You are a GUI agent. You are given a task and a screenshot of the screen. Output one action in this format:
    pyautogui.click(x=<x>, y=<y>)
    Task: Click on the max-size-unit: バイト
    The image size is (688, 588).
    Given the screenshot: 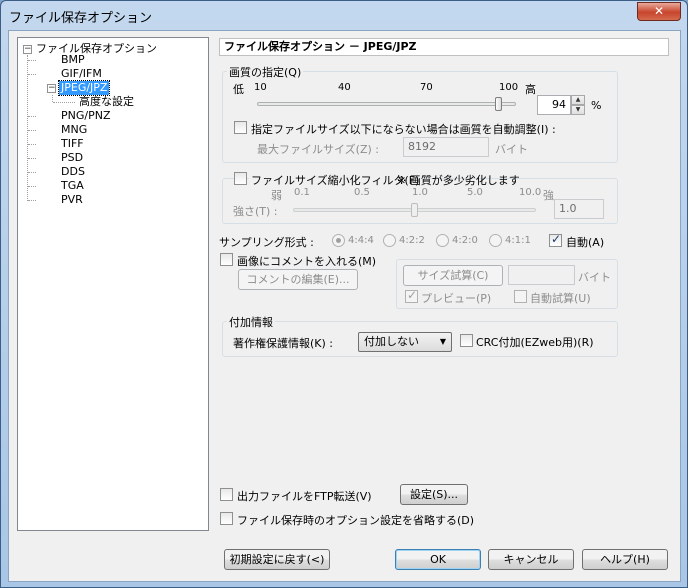 What is the action you would take?
    pyautogui.click(x=511, y=149)
    